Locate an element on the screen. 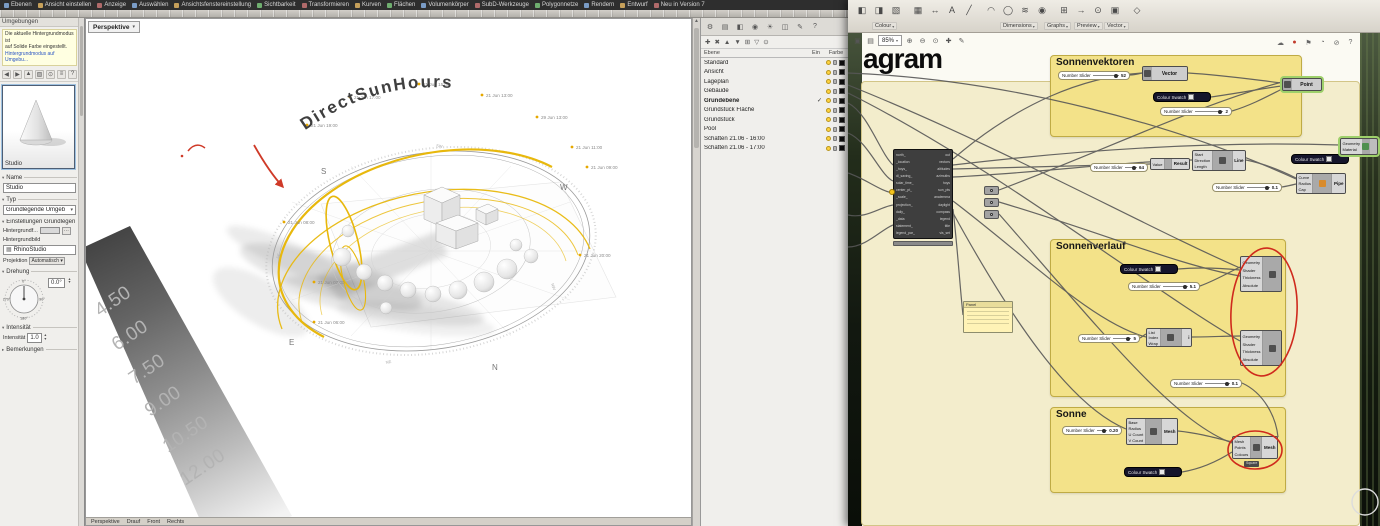  background-image-field: ▦ RhinoStudio is located at coordinates (39, 249).